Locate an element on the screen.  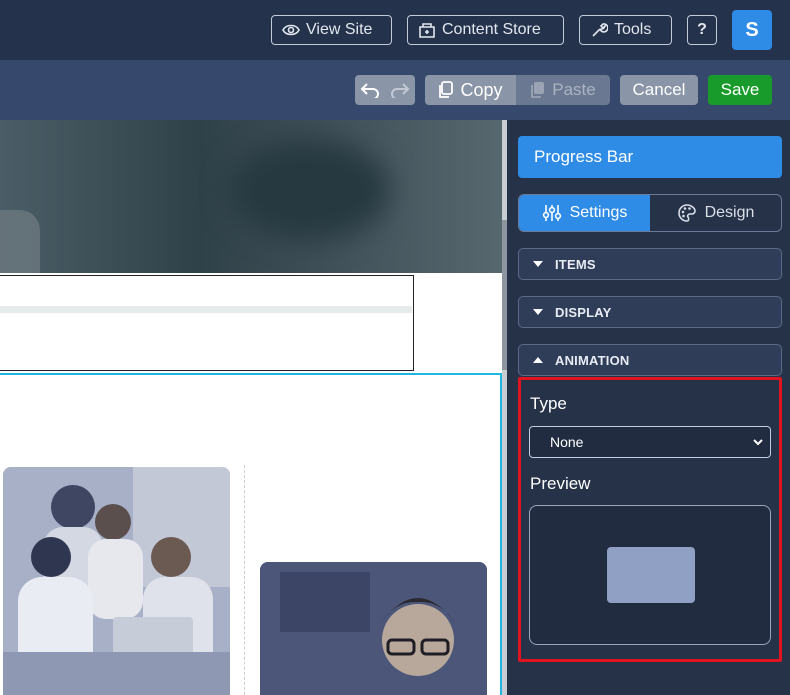
type-label: Type is located at coordinates (548, 403).